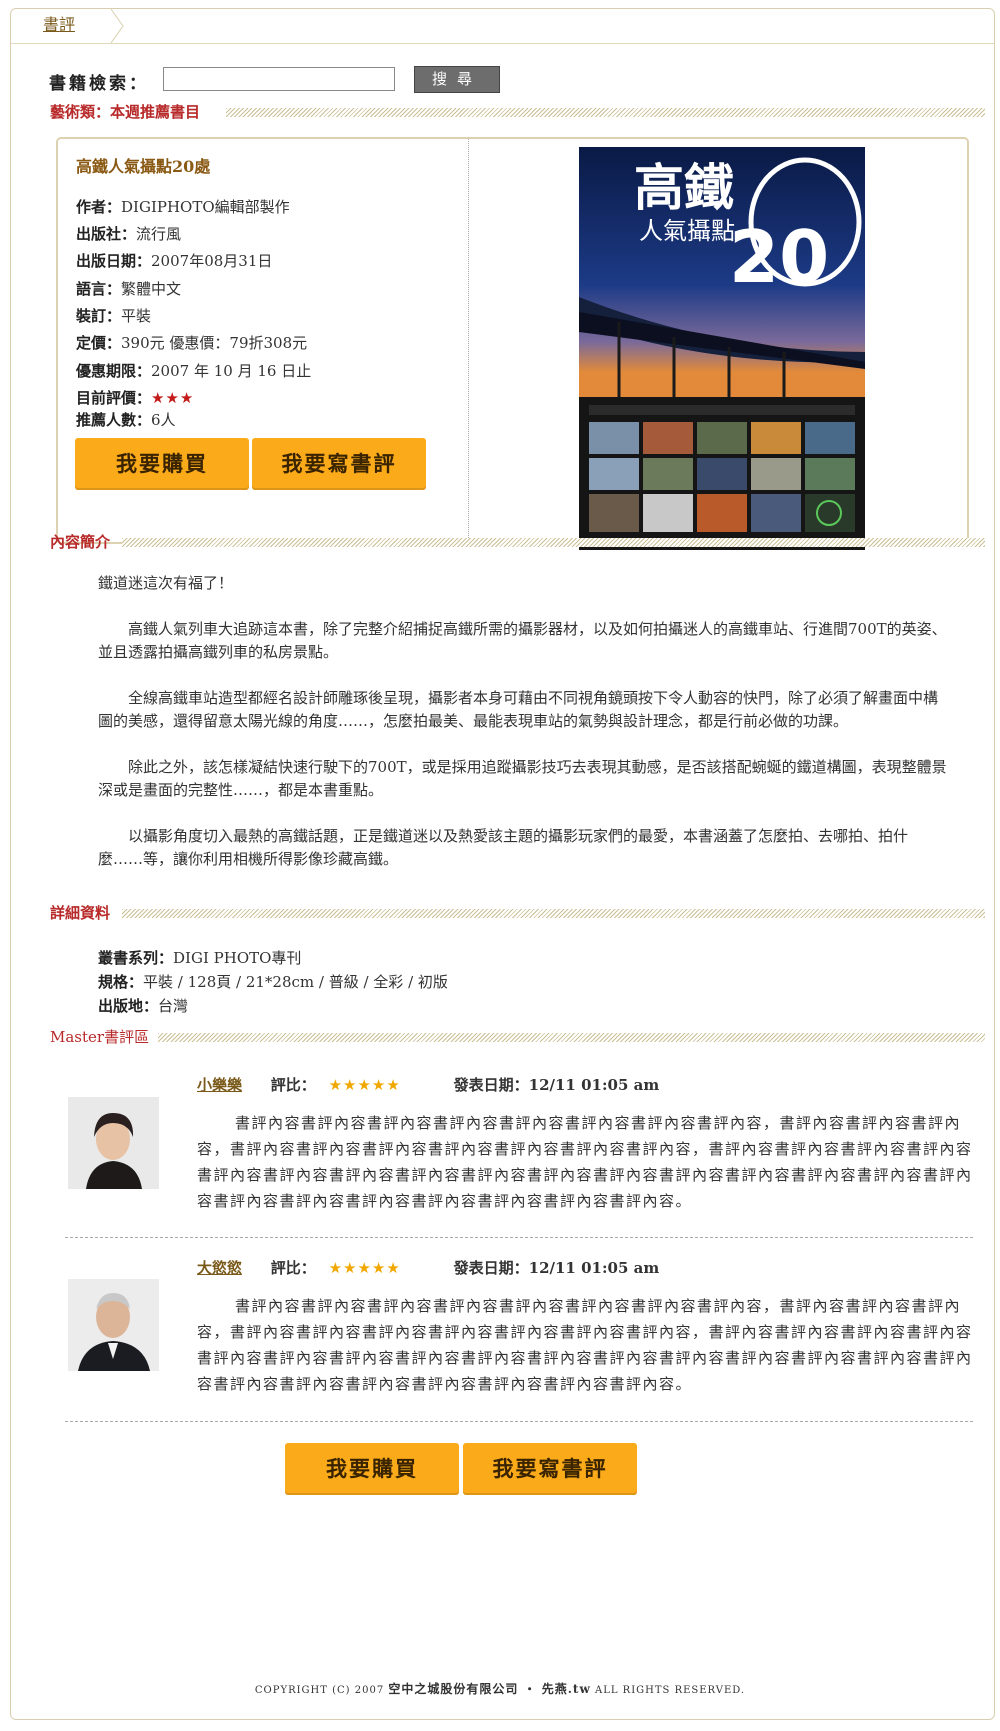  I want to click on footer-suffix: ALL RIGHTS RESERVED., so click(670, 1690).